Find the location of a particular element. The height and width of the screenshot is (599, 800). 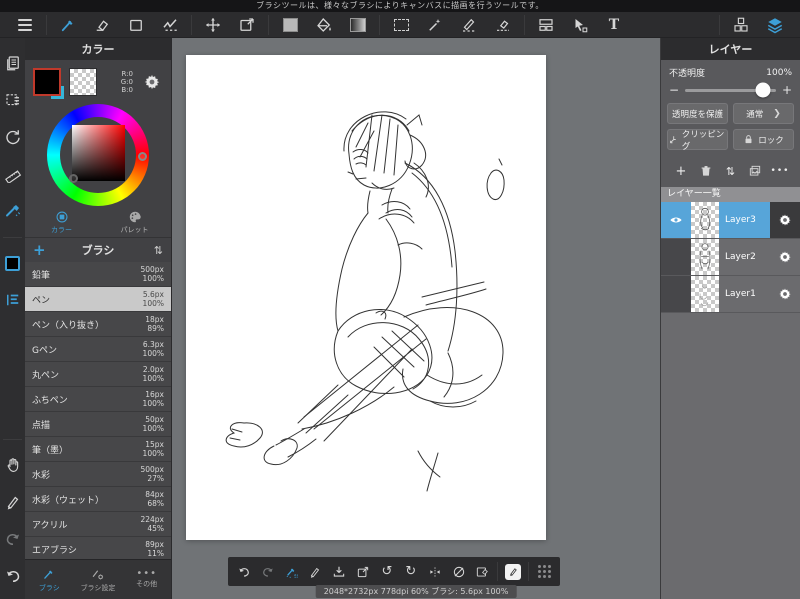

rotate-ccw-button: ↺ is located at coordinates (387, 571).